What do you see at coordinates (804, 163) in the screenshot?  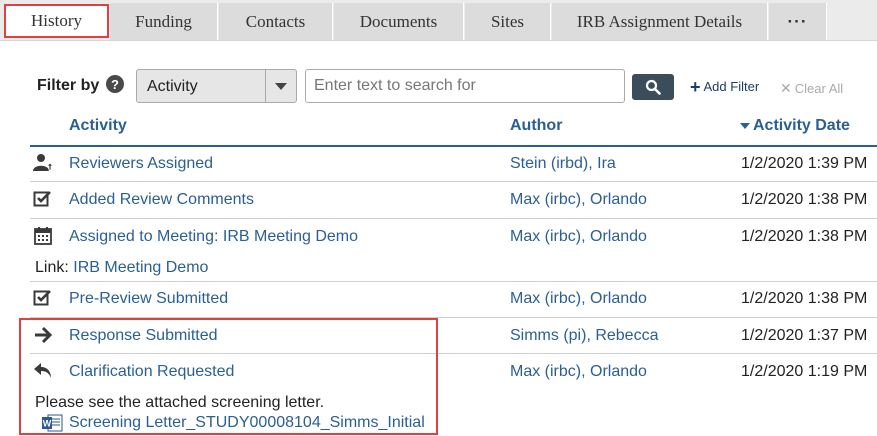 I see `activity-date: 1/2/2020 1:39 PM` at bounding box center [804, 163].